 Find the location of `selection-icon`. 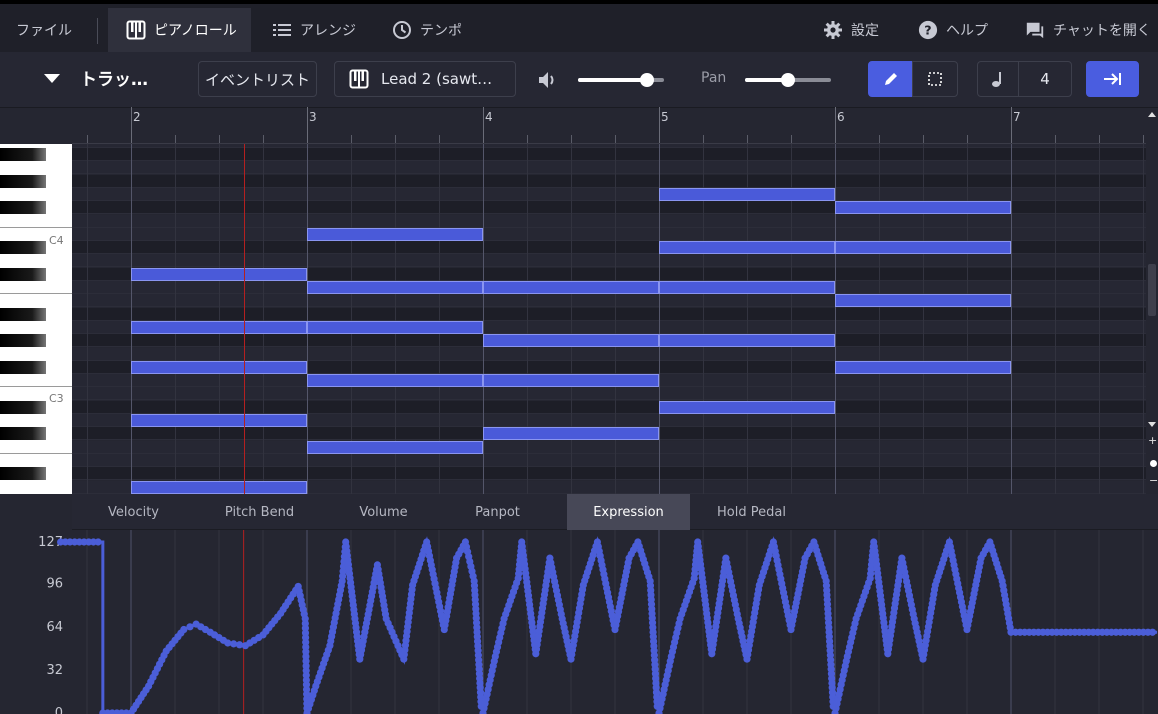

selection-icon is located at coordinates (935, 79).